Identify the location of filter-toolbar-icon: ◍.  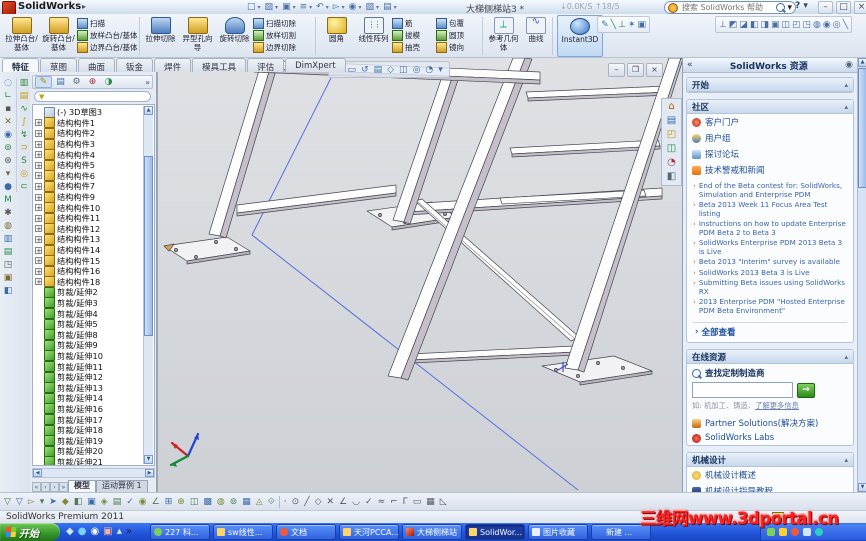
(221, 502).